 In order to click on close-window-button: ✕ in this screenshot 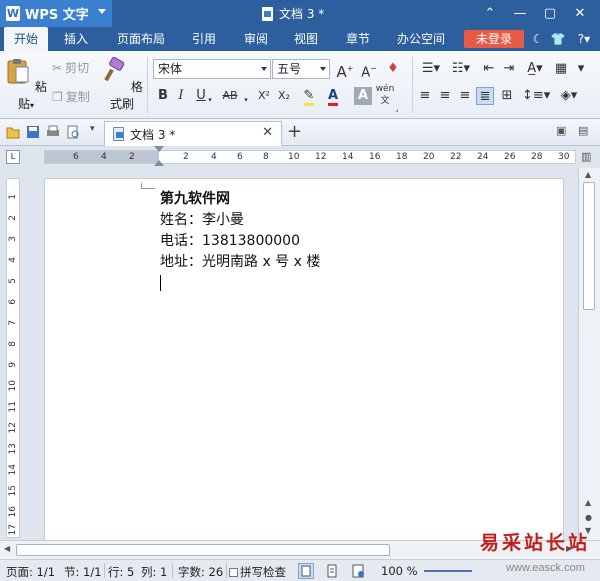, I will do `click(580, 13)`.